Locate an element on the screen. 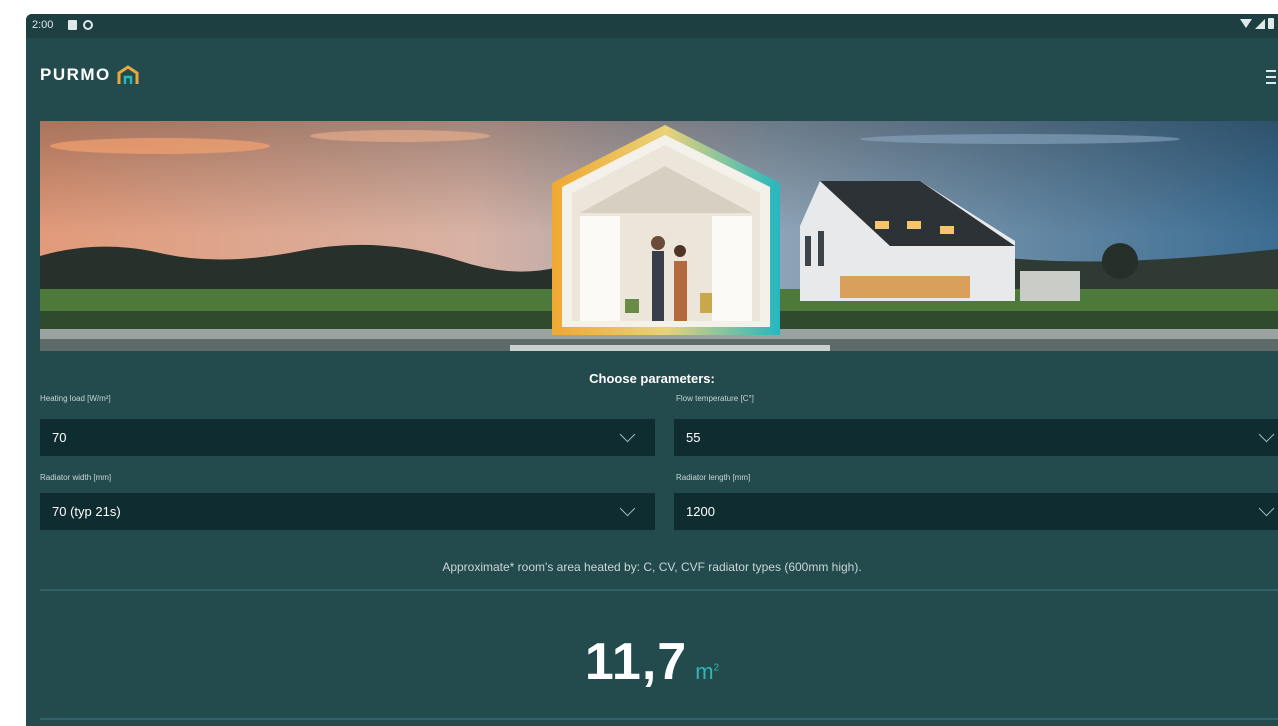 The image size is (1278, 726). house-logo-icon is located at coordinates (128, 74).